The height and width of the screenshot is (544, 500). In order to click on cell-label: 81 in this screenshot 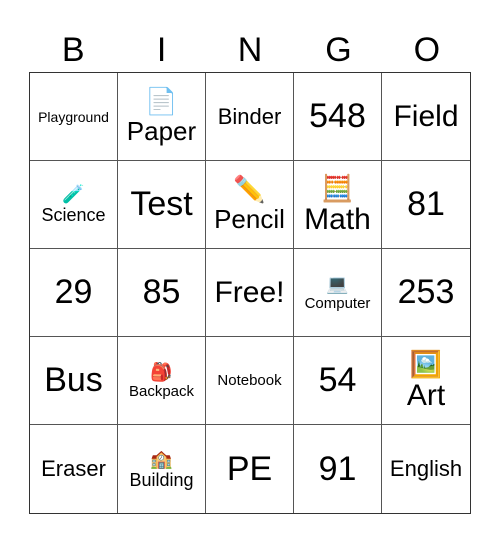, I will do `click(426, 204)`.